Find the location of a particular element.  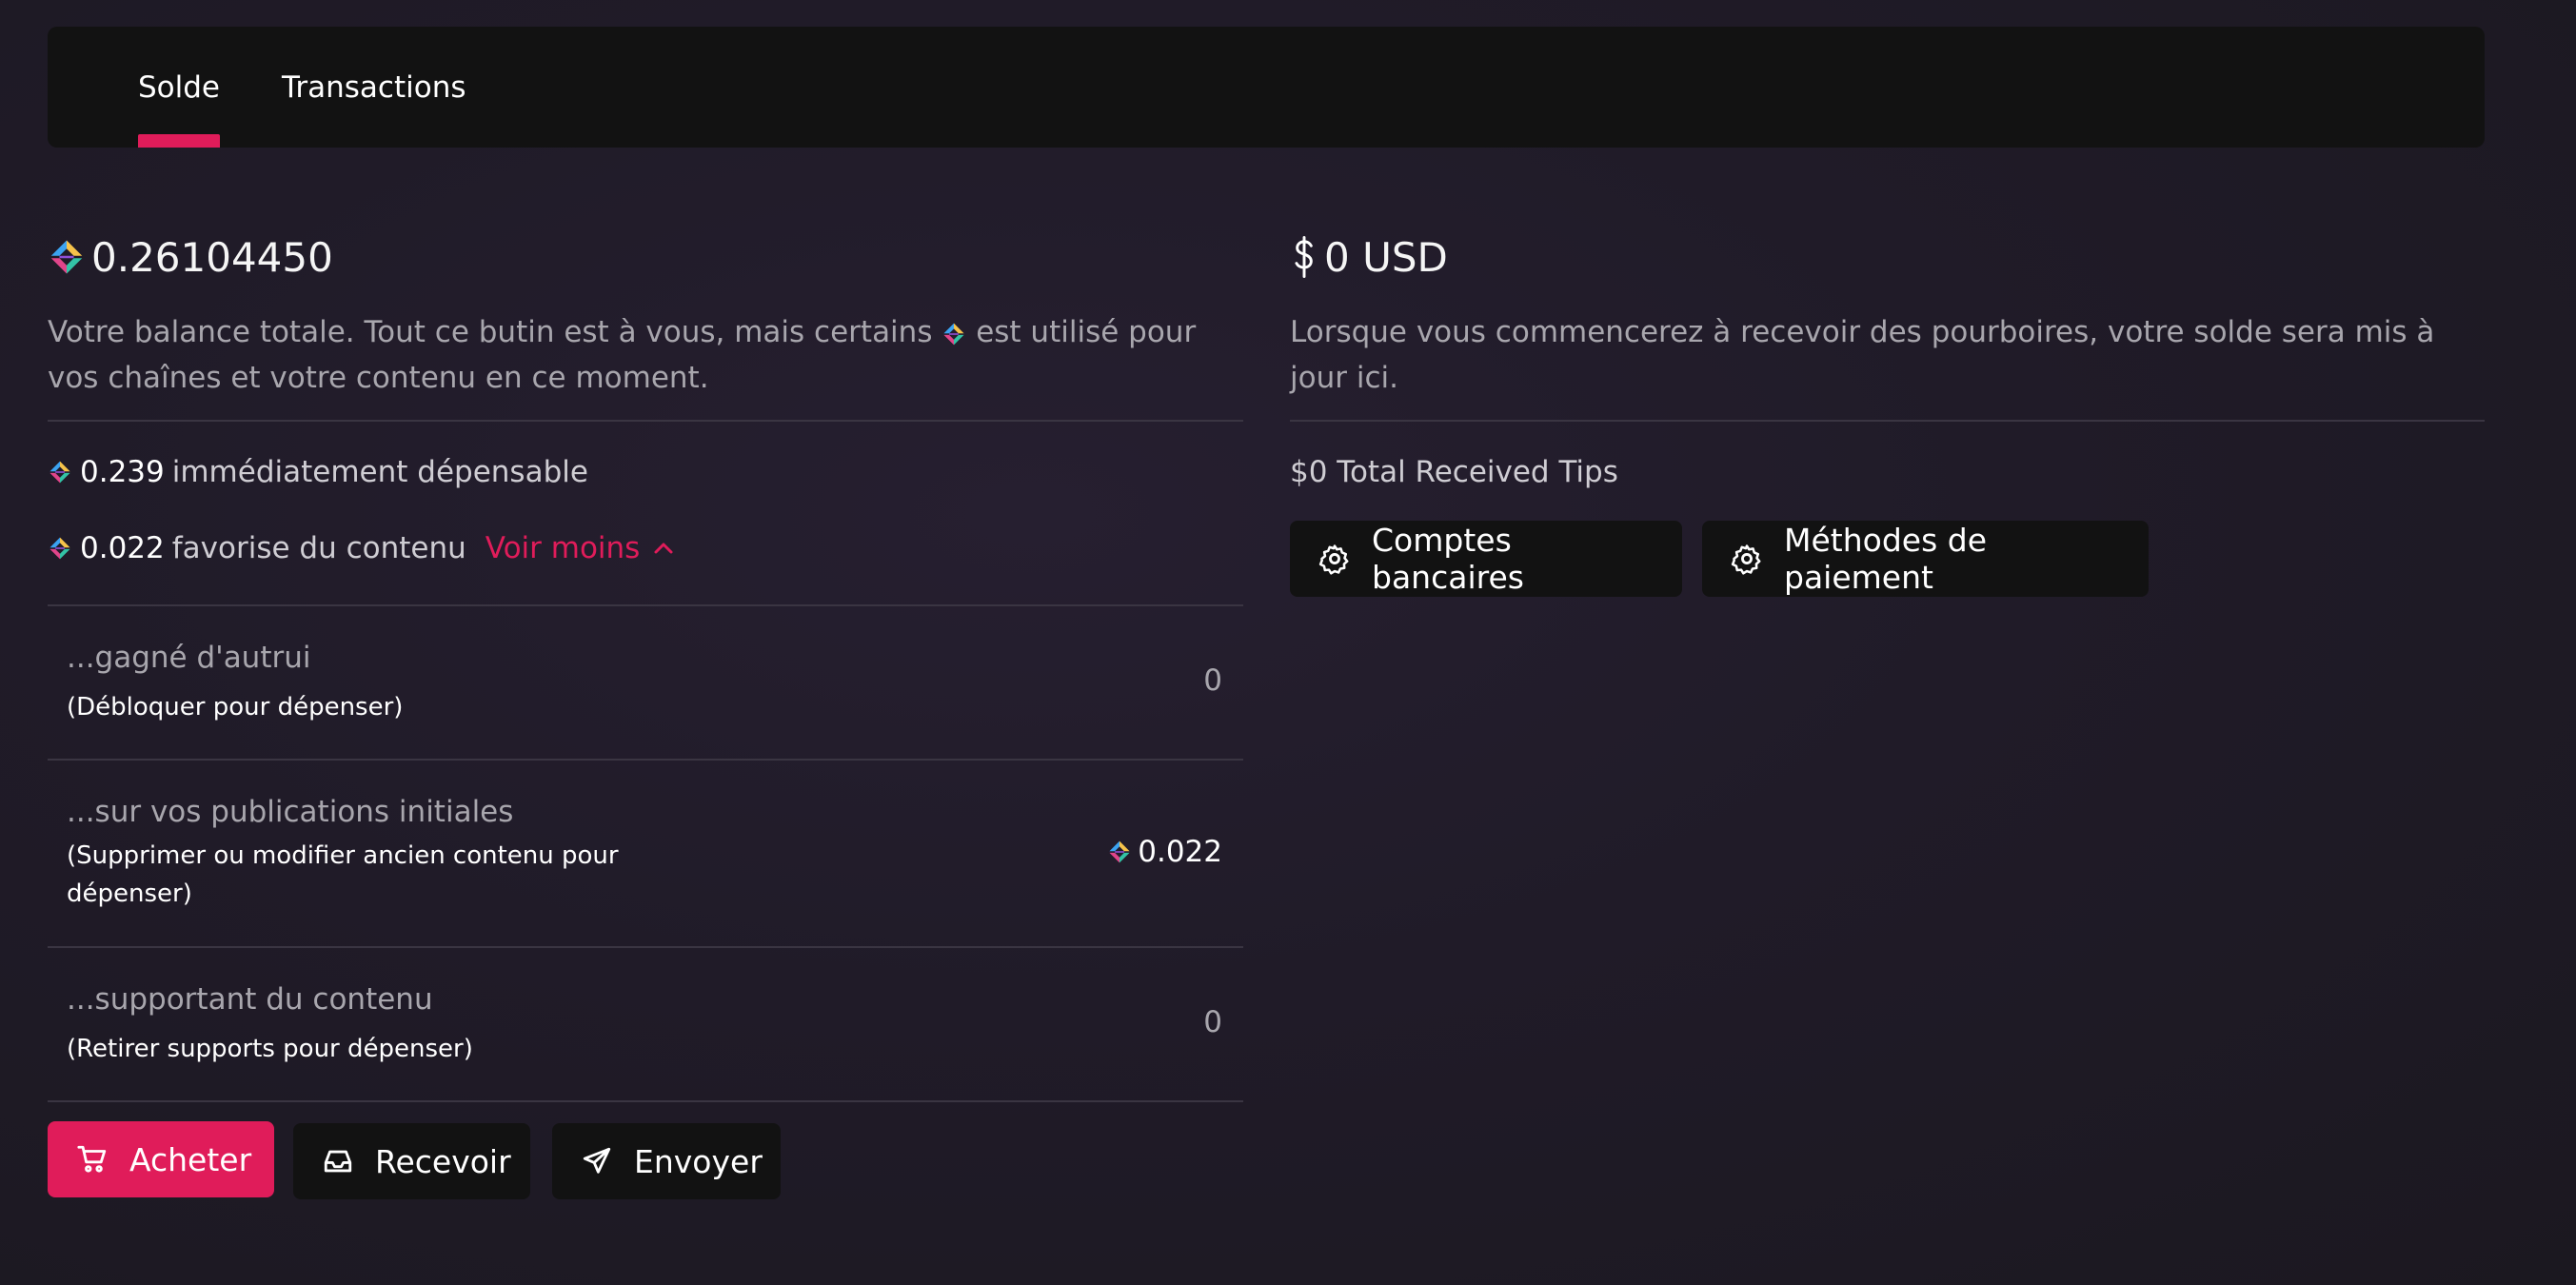

total-tips: $0 Total Received Tips is located at coordinates (1454, 472).